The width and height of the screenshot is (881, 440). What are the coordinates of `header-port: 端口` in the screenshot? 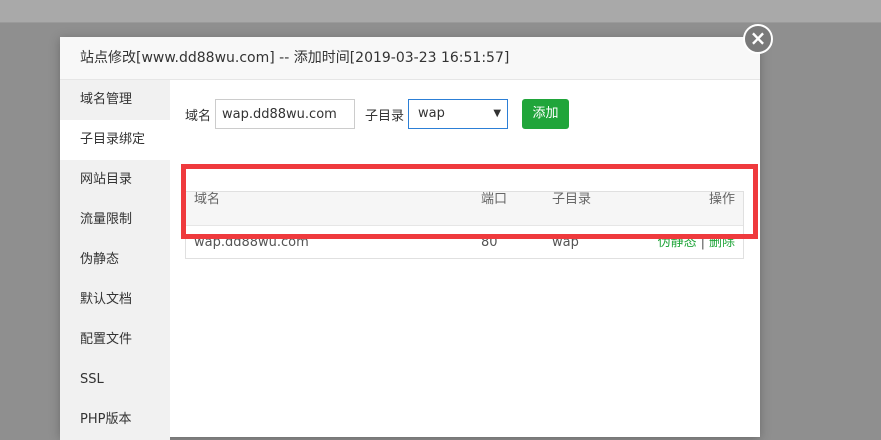 It's located at (494, 199).